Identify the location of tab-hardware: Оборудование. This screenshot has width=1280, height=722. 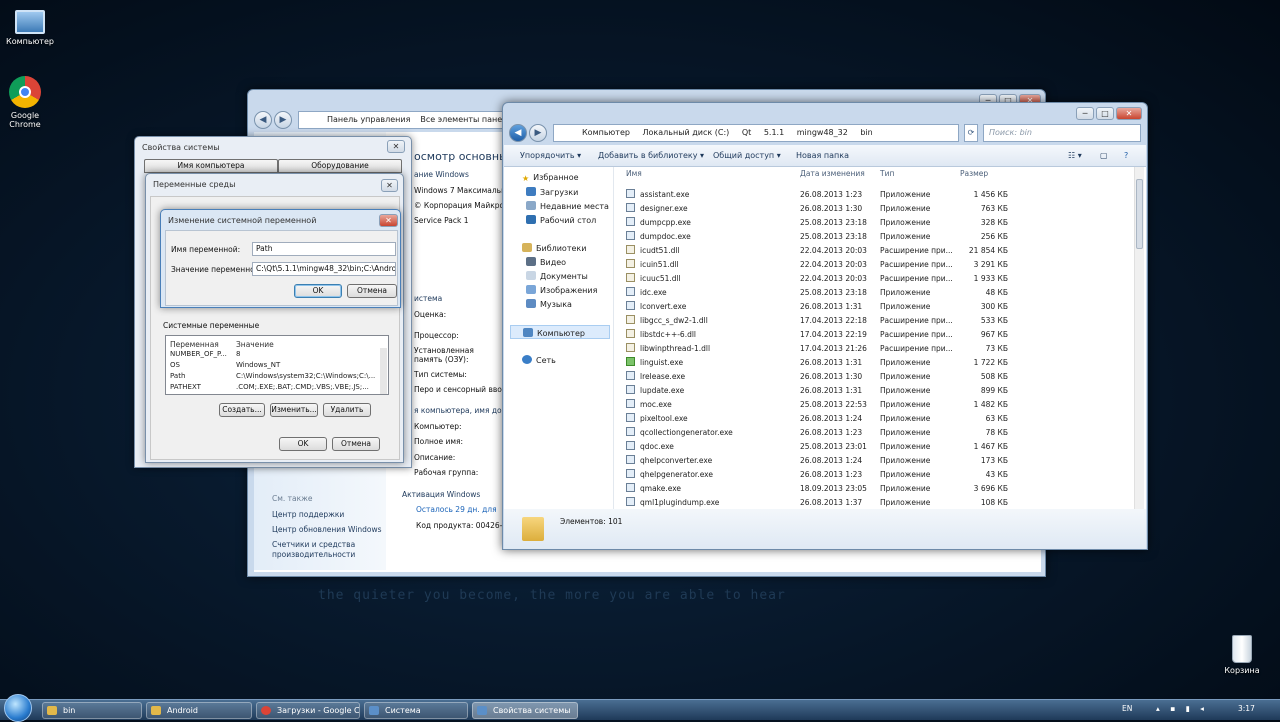
(340, 166).